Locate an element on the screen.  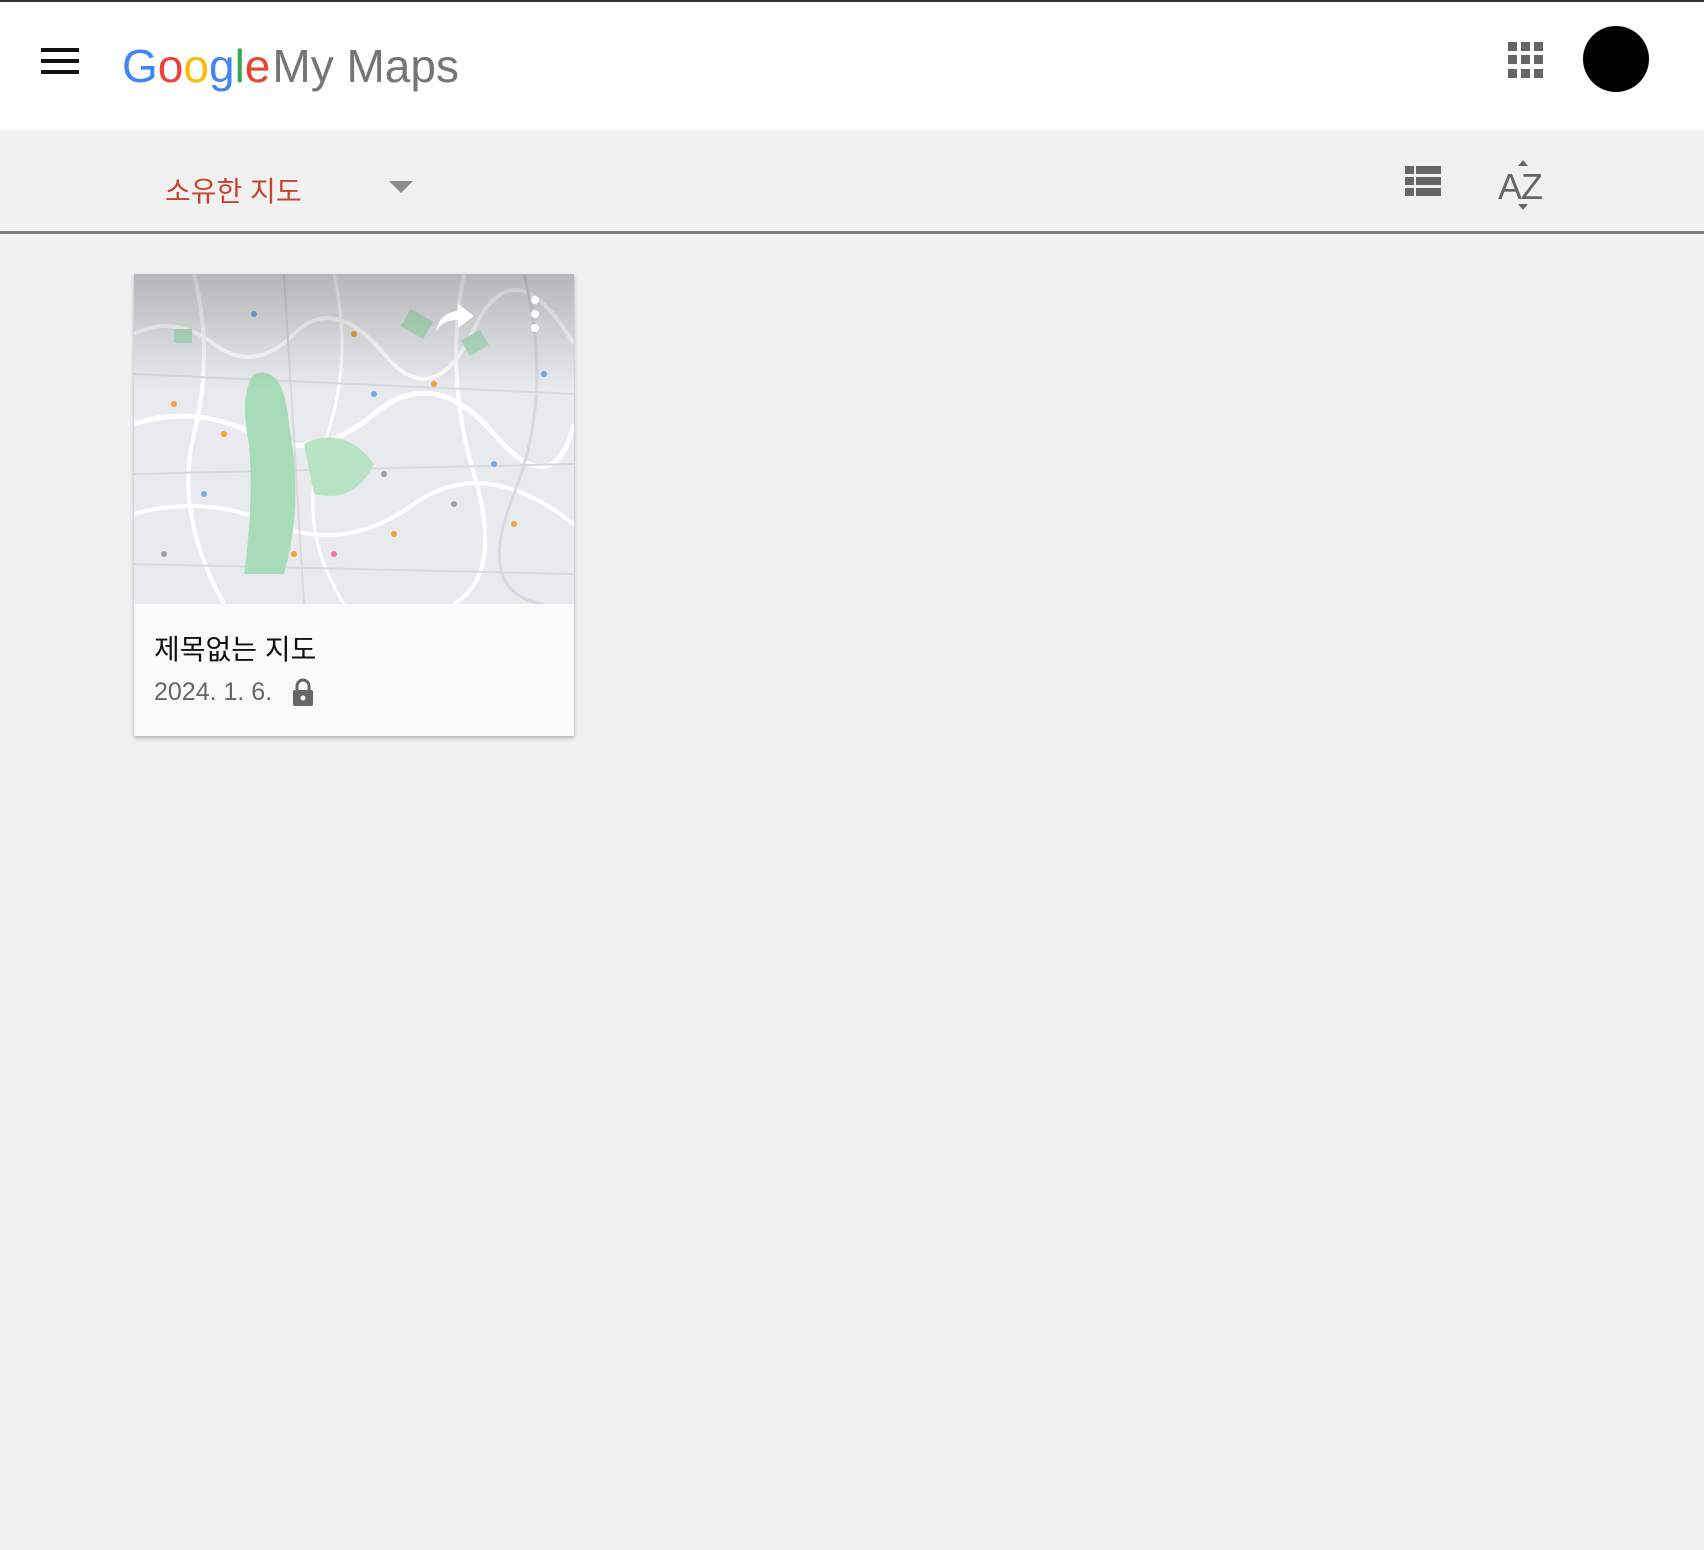
app-header: Google My Maps is located at coordinates (852, 65).